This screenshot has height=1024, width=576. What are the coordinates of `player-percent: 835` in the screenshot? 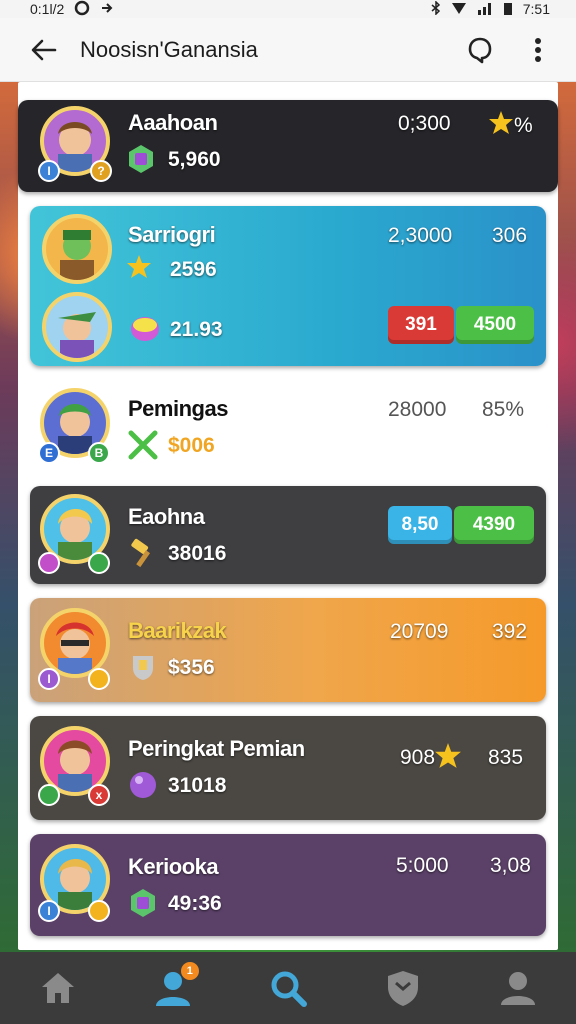 It's located at (506, 757).